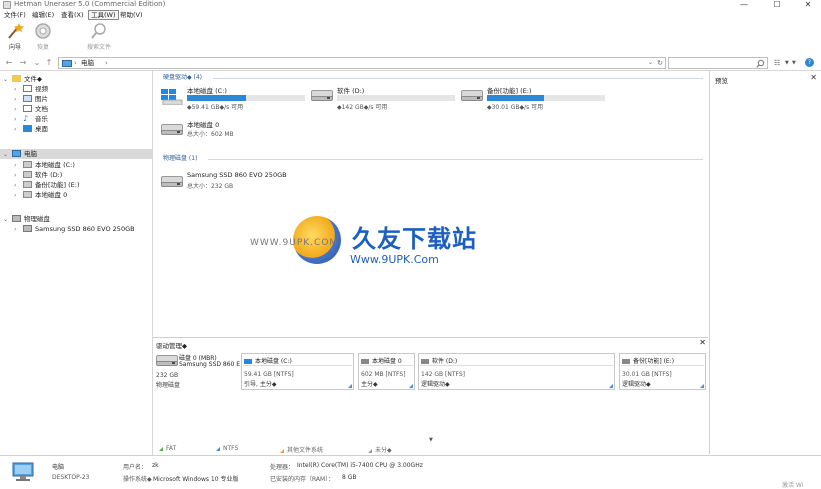 The width and height of the screenshot is (821, 489). Describe the element at coordinates (99, 31) in the screenshot. I see `magnifier-icon` at that location.